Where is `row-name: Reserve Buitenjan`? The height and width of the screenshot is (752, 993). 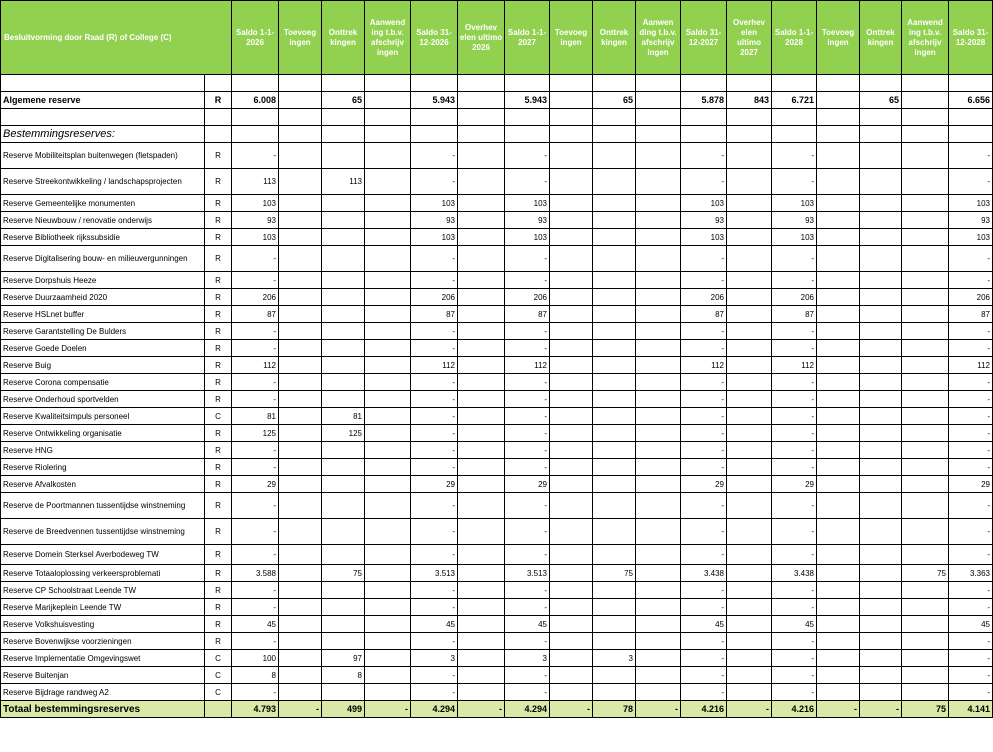 row-name: Reserve Buitenjan is located at coordinates (102, 675).